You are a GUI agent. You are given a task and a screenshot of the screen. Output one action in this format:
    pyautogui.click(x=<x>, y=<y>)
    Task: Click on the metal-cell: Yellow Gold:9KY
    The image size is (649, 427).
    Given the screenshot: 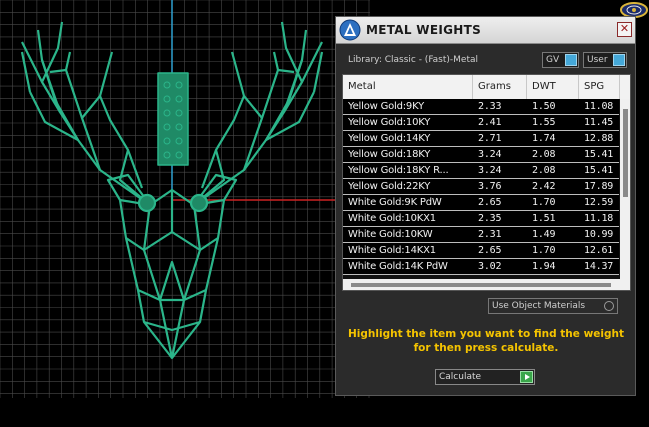 What is the action you would take?
    pyautogui.click(x=386, y=106)
    